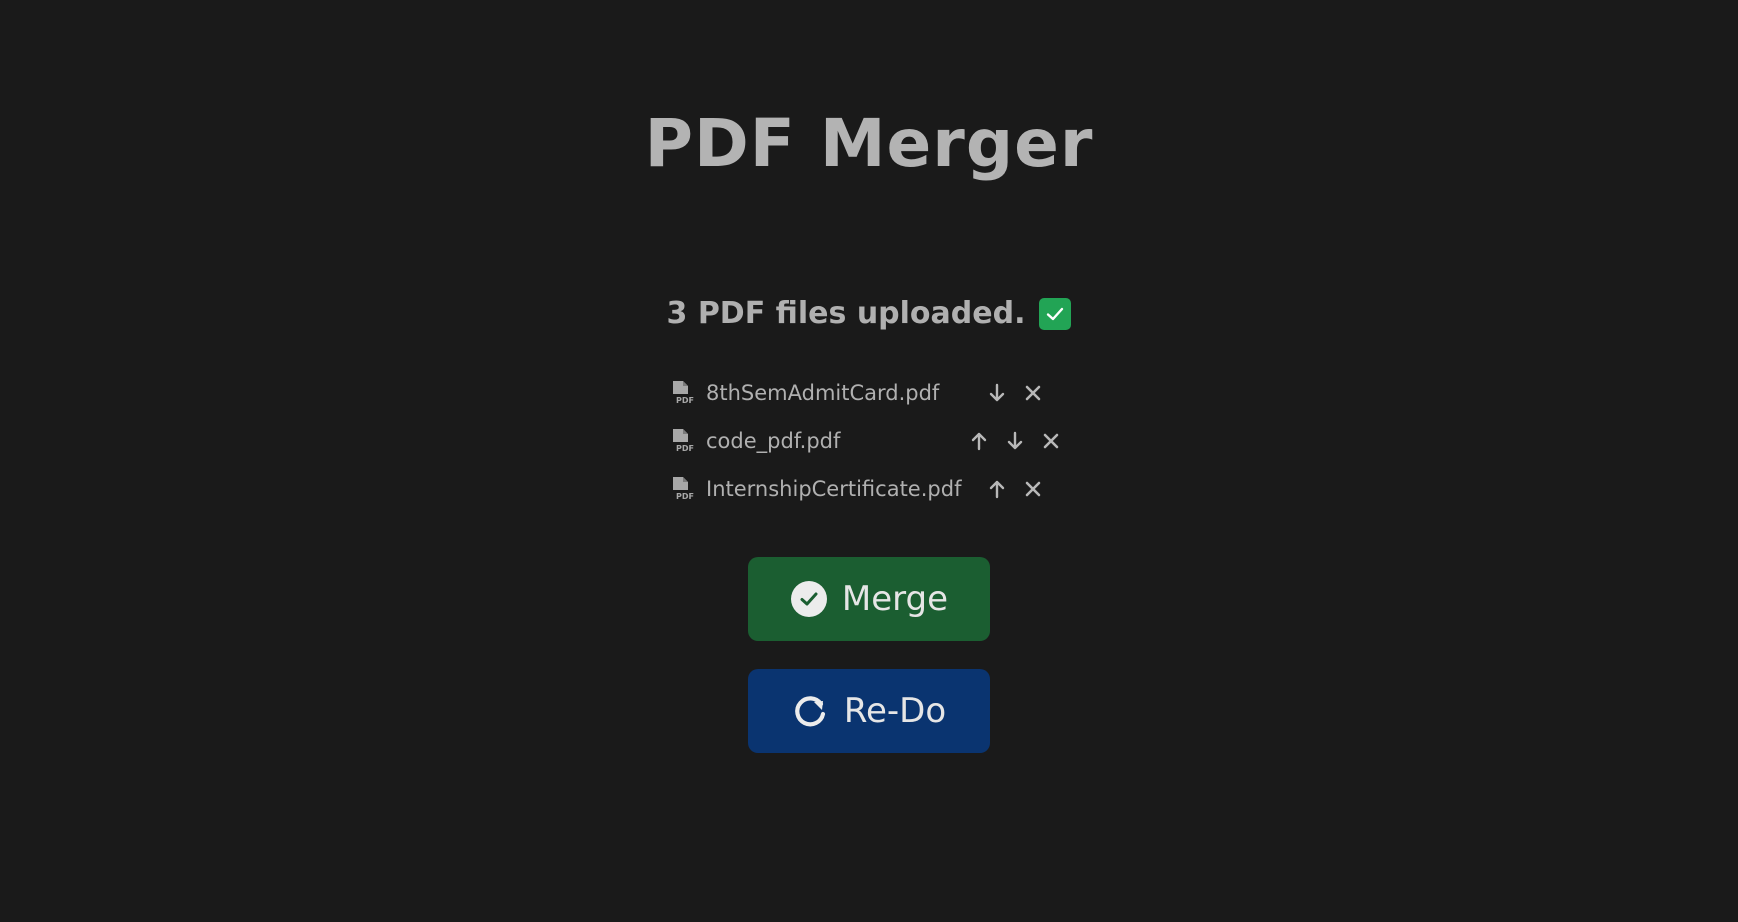 The width and height of the screenshot is (1738, 922). What do you see at coordinates (811, 711) in the screenshot?
I see `redo-icon` at bounding box center [811, 711].